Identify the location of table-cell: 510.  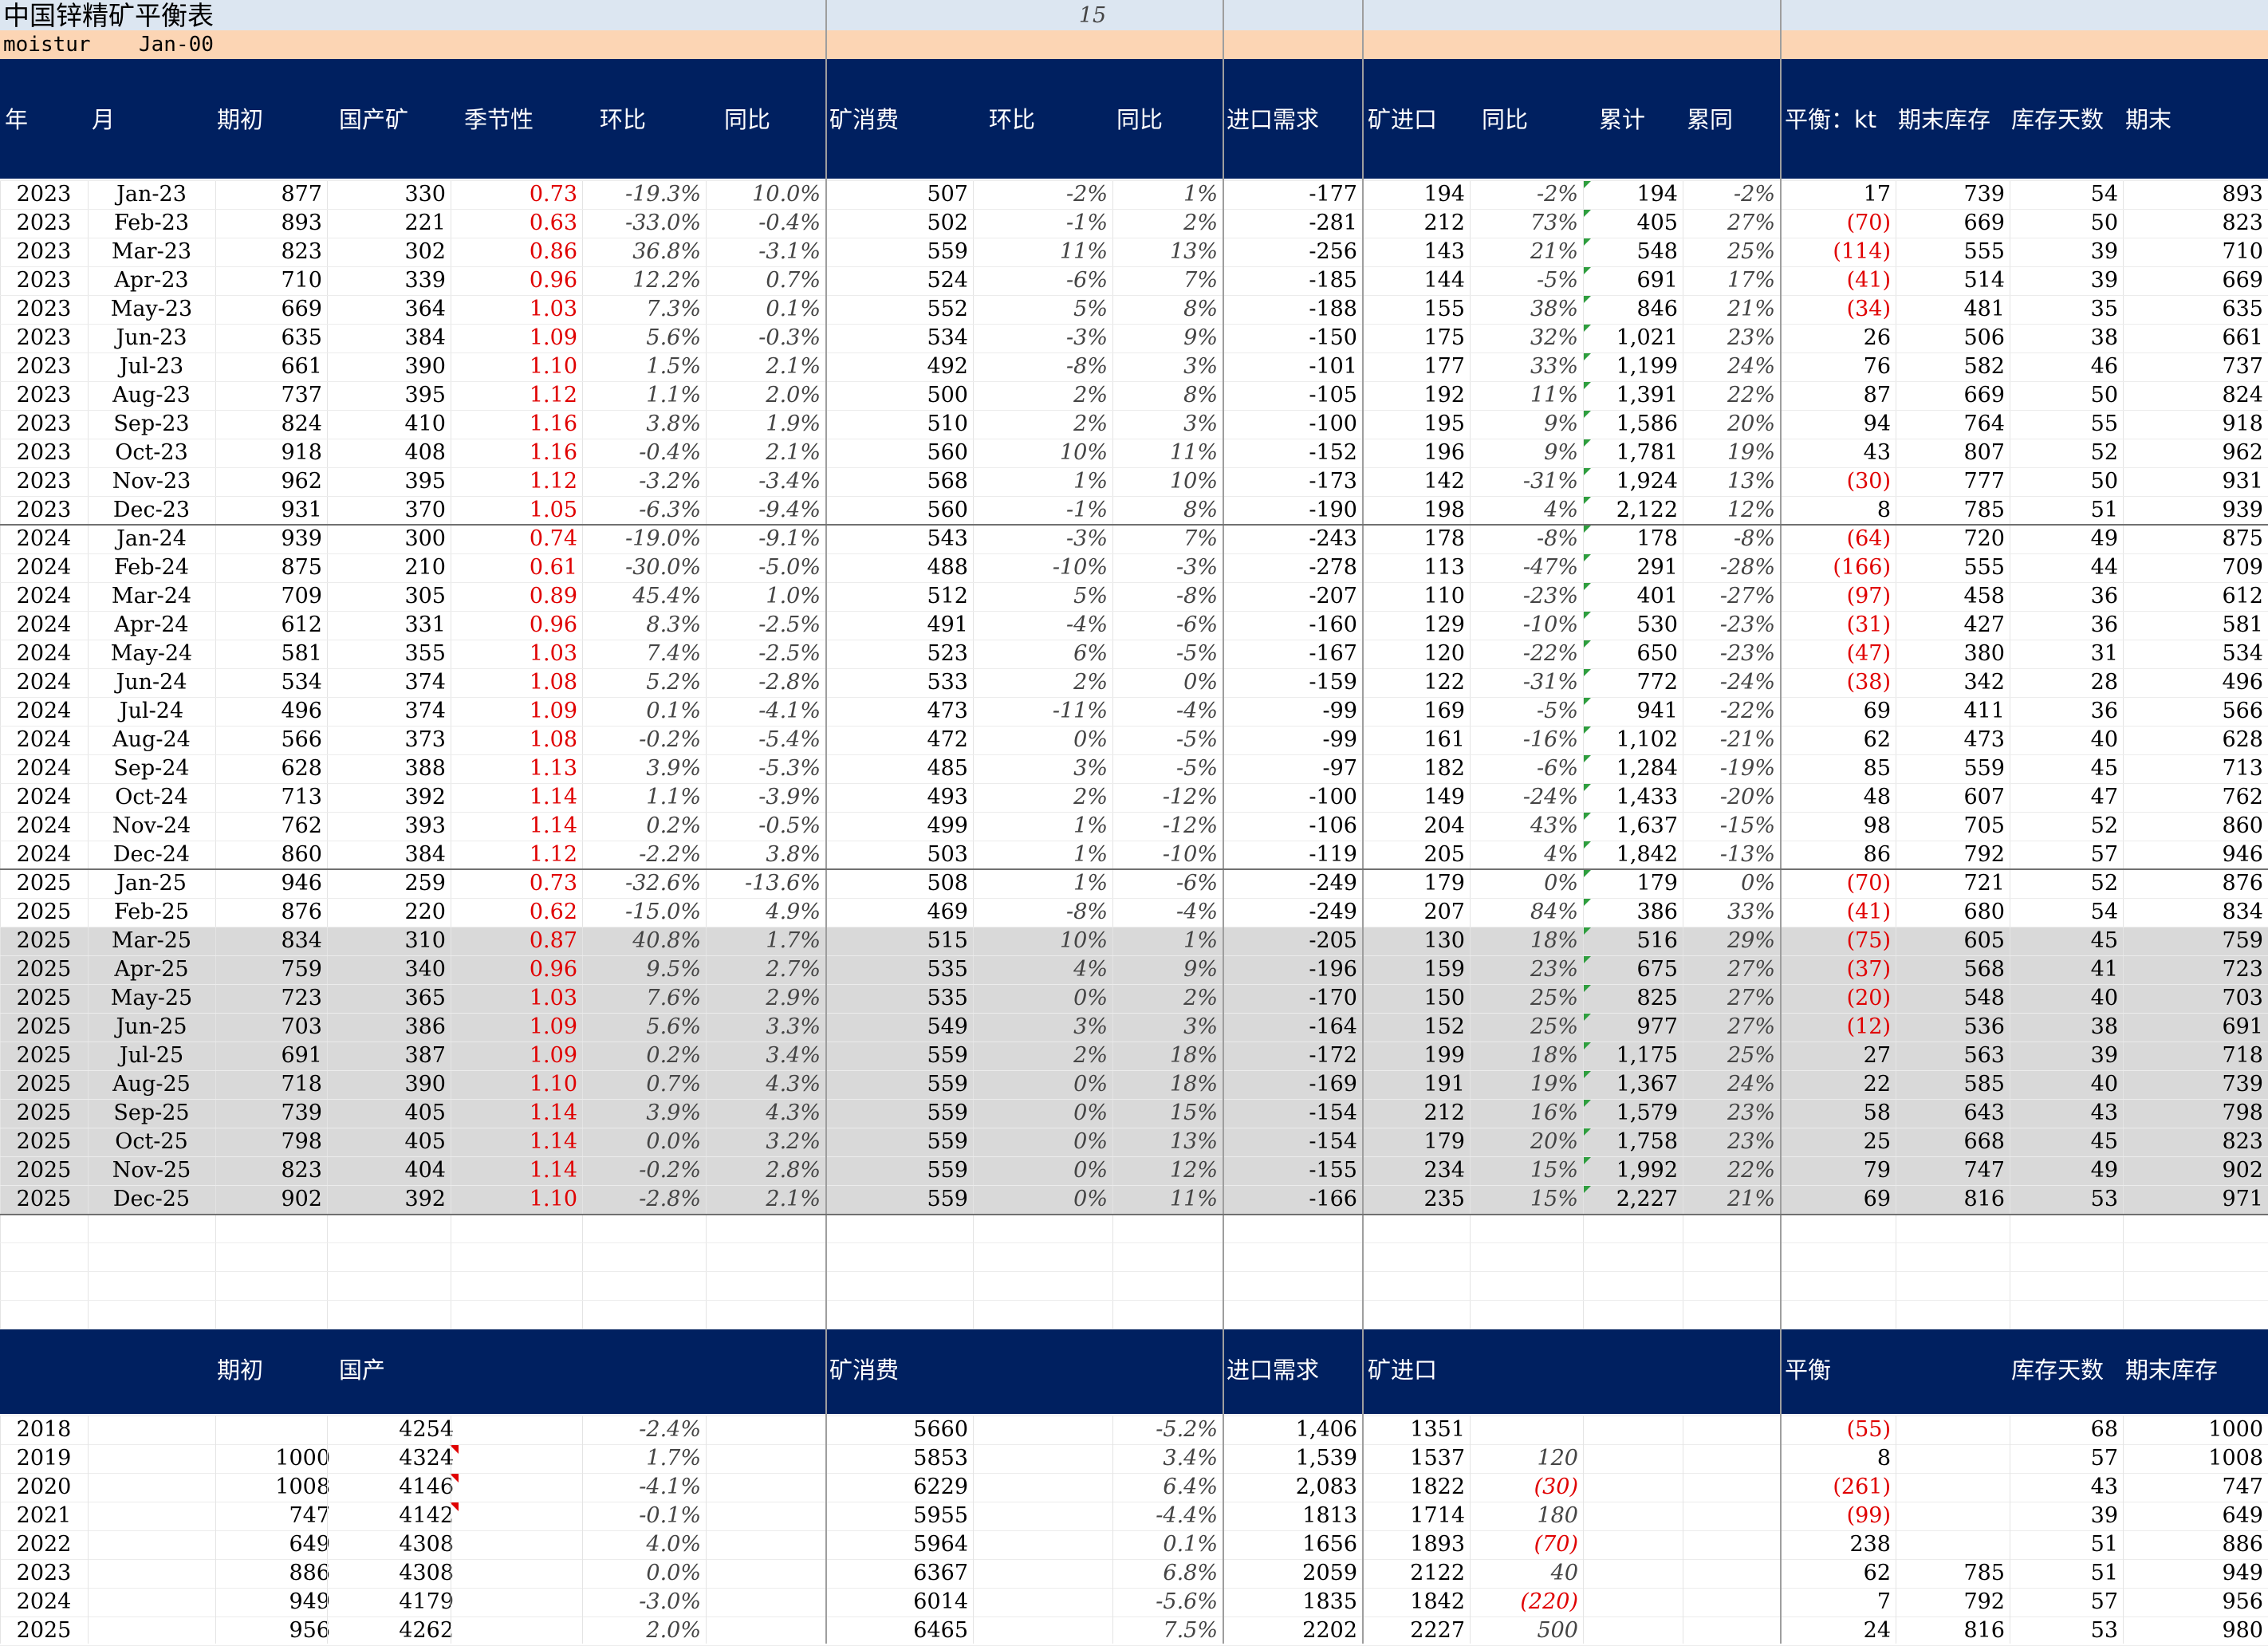
(899, 424).